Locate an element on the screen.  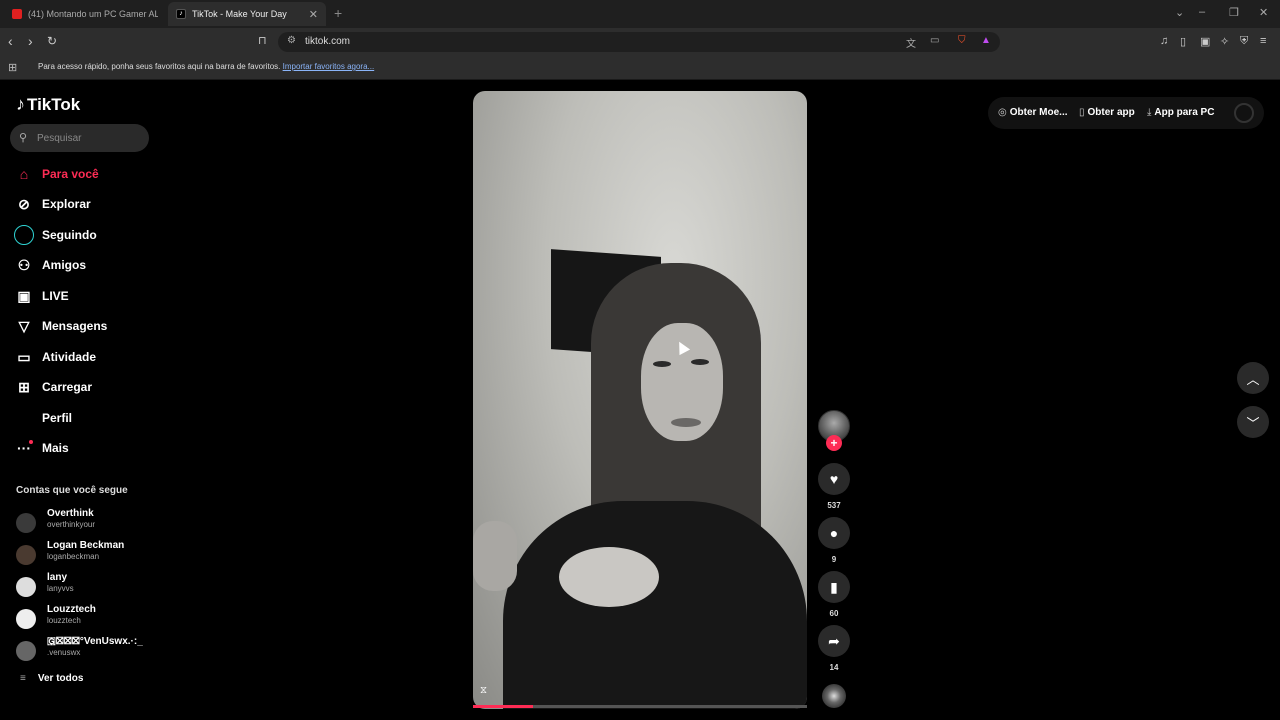
account-username: lanyvvs is located at coordinates (60, 588).